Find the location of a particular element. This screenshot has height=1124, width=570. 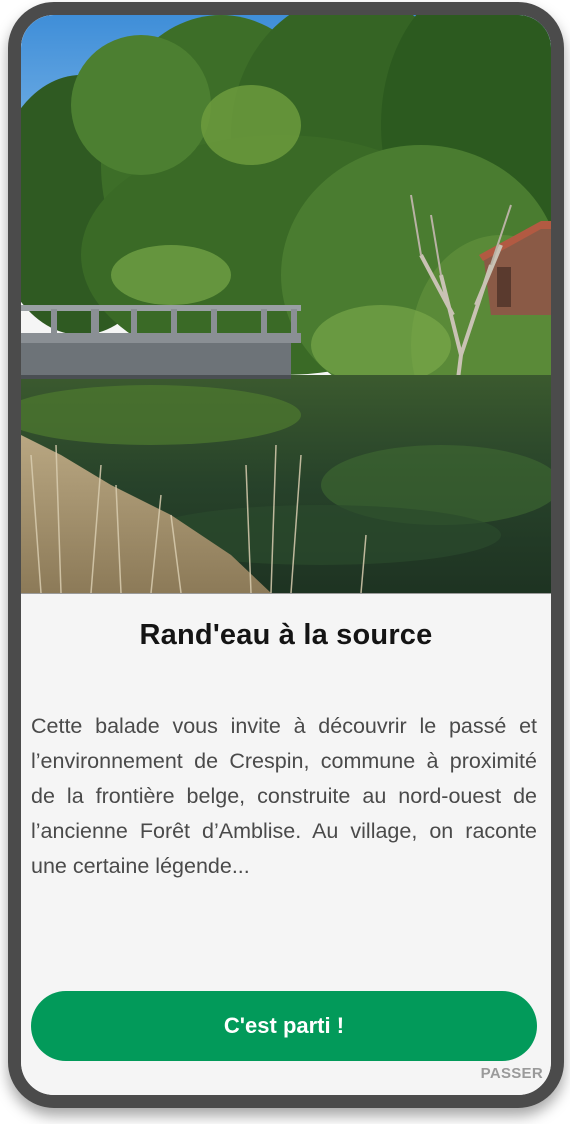

skip-link: PASSER is located at coordinates (512, 1073).